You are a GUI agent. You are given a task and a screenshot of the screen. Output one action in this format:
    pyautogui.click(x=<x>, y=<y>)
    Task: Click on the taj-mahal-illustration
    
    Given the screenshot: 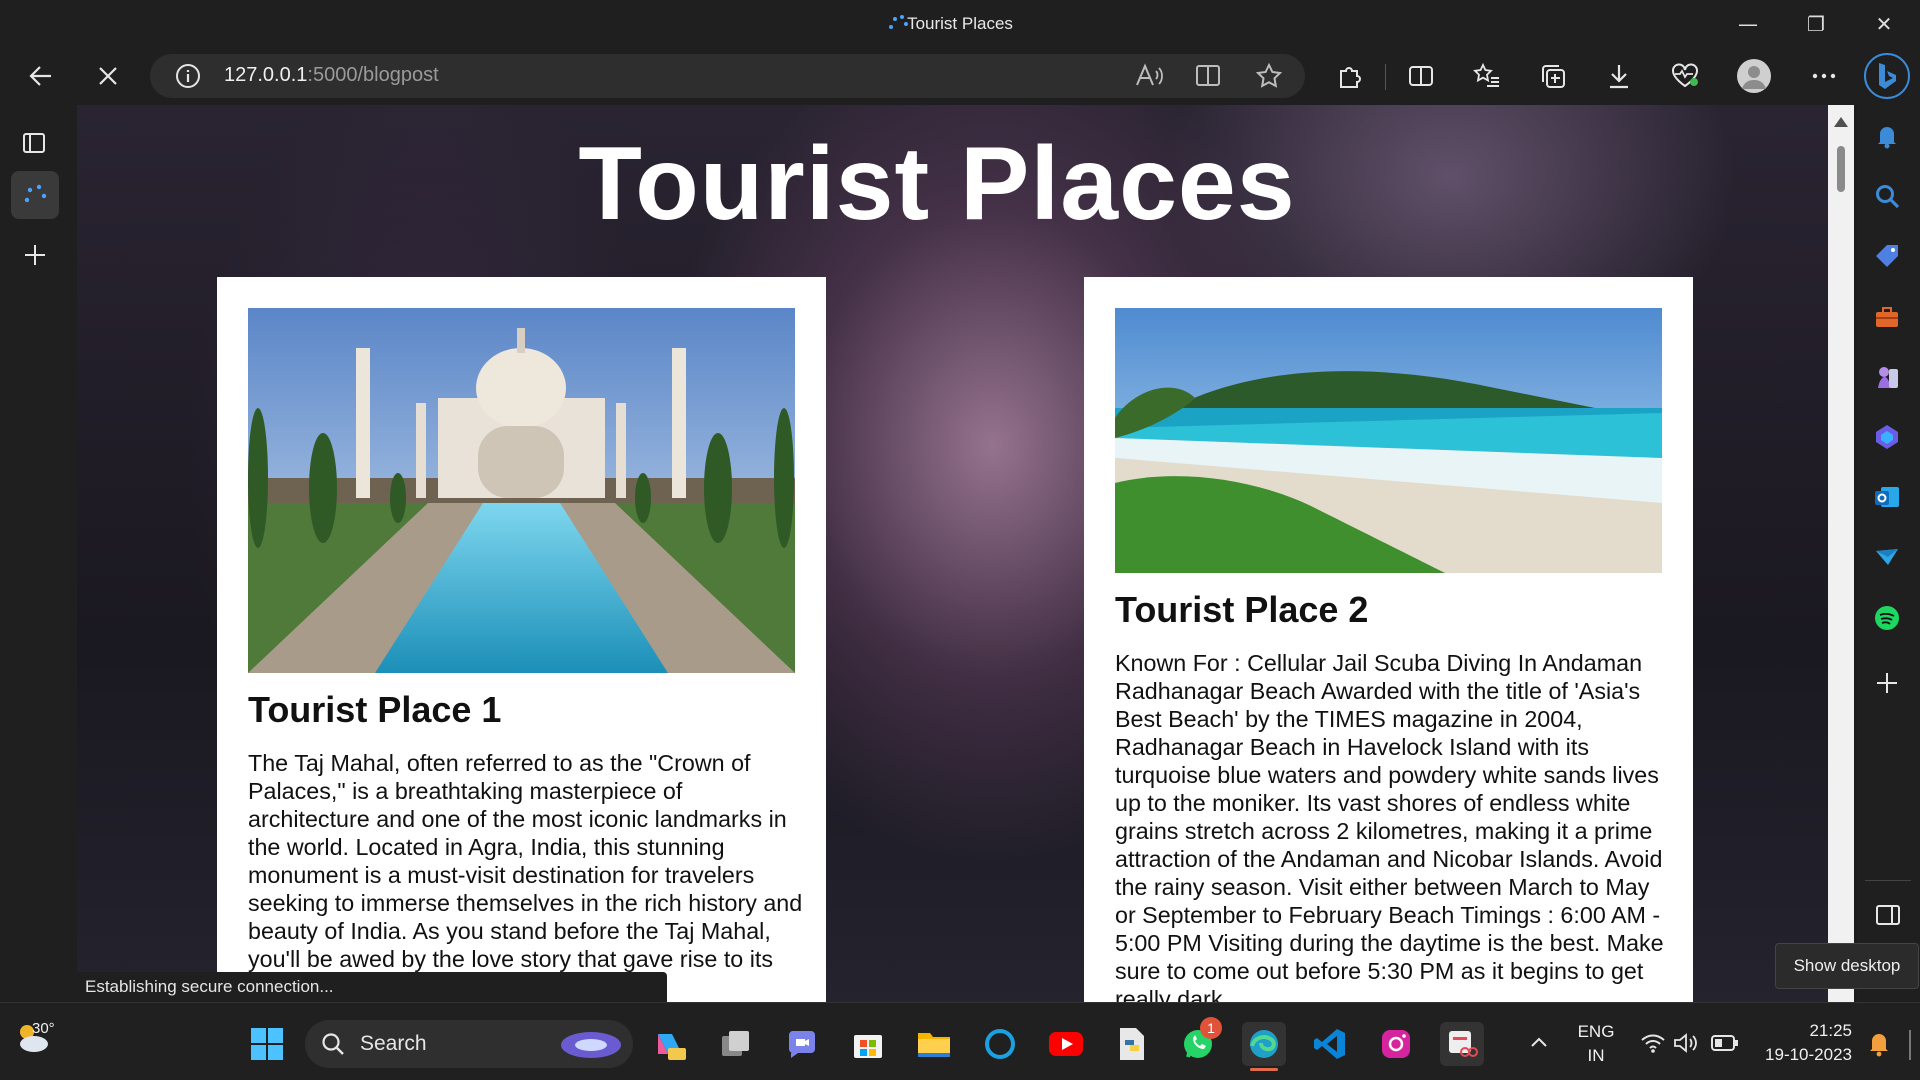 What is the action you would take?
    pyautogui.click(x=521, y=490)
    